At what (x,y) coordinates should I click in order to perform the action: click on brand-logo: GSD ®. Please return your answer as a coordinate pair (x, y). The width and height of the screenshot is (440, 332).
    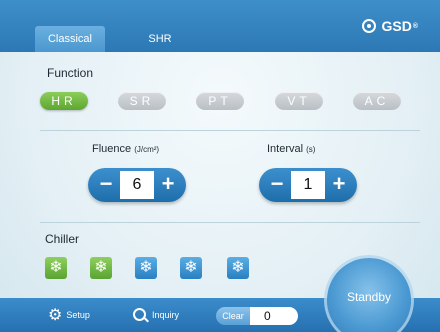
    Looking at the image, I should click on (390, 26).